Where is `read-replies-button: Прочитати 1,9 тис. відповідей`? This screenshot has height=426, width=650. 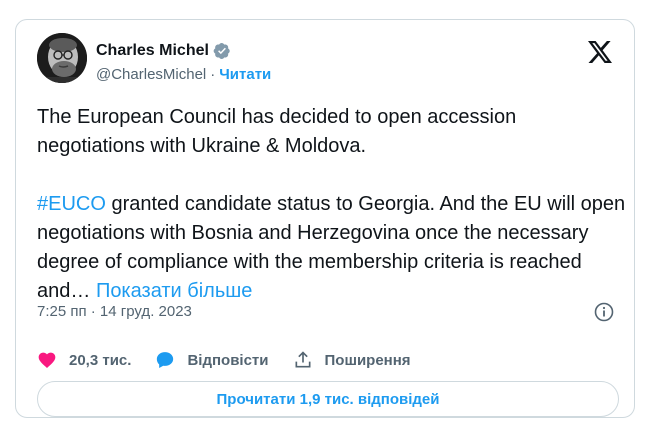
read-replies-button: Прочитати 1,9 тис. відповідей is located at coordinates (328, 399).